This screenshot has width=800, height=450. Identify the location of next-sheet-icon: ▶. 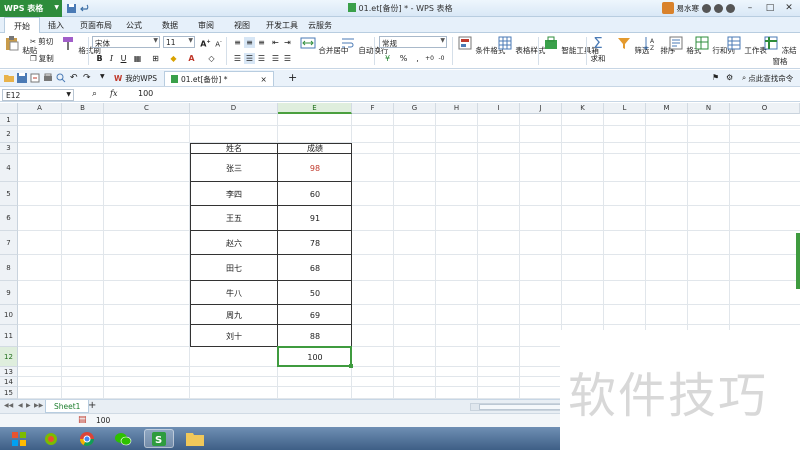
(28, 405).